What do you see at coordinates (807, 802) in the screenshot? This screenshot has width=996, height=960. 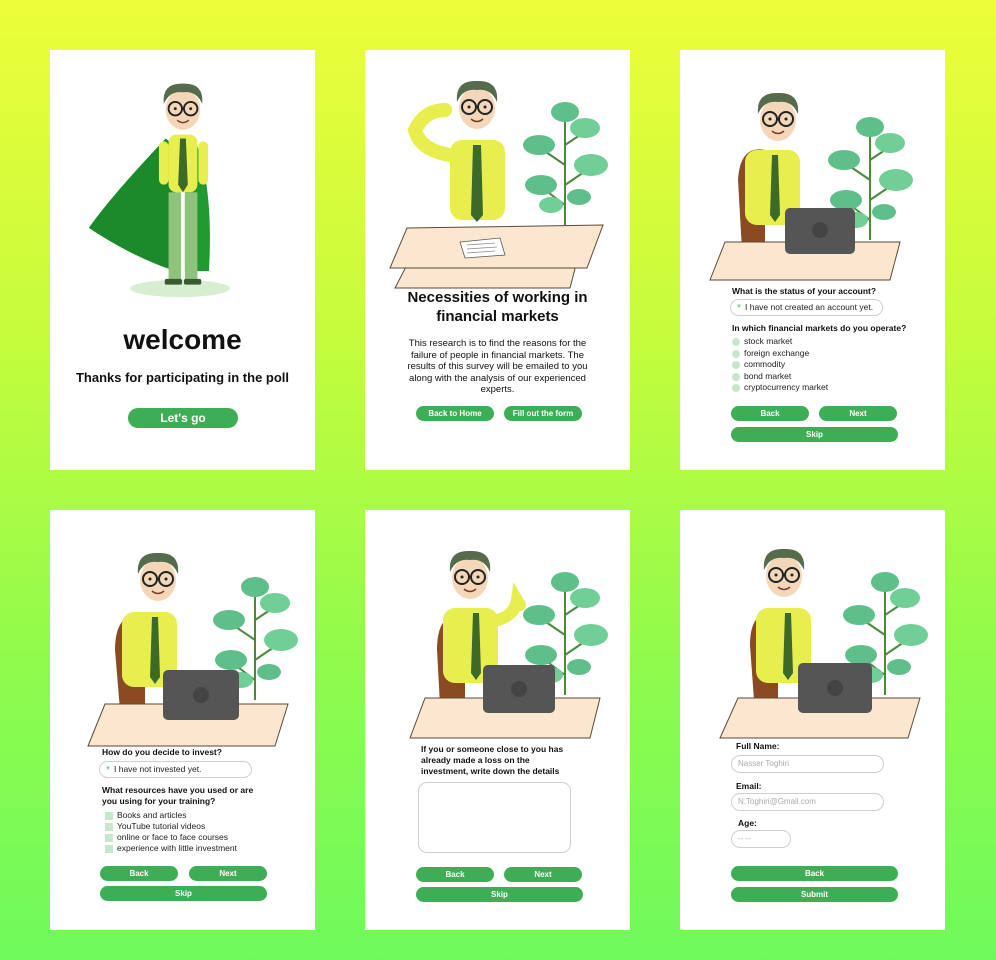 I see `email-input: N.Toghiri@Gmail.com` at bounding box center [807, 802].